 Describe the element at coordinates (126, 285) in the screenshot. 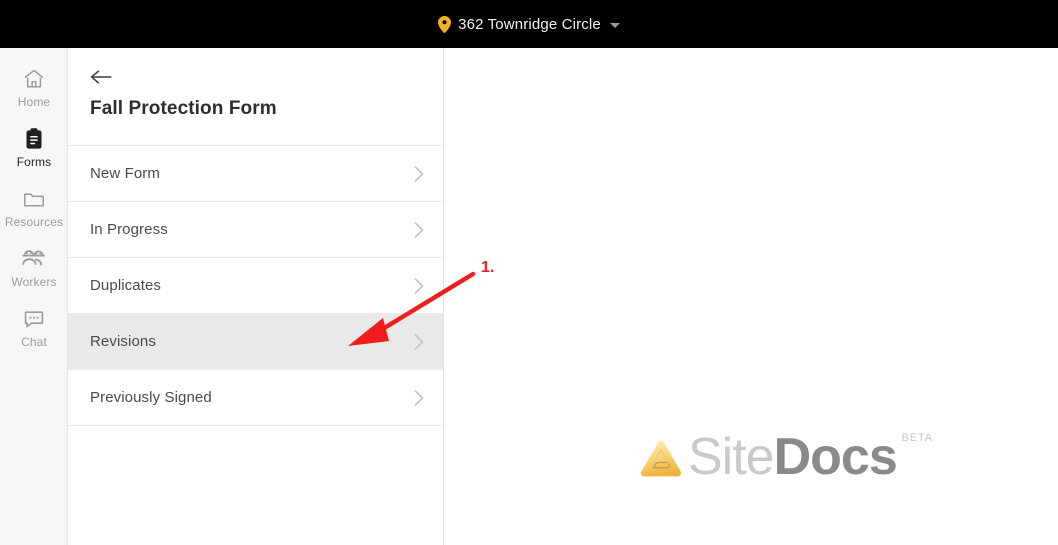

I see `list-item-label: Duplicates` at that location.